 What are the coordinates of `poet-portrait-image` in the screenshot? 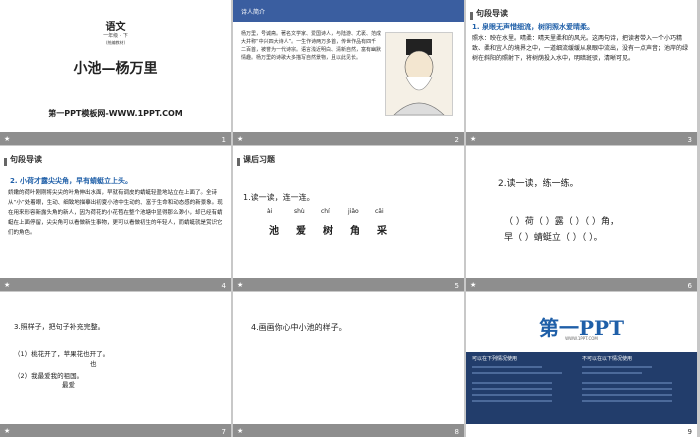 It's located at (419, 74).